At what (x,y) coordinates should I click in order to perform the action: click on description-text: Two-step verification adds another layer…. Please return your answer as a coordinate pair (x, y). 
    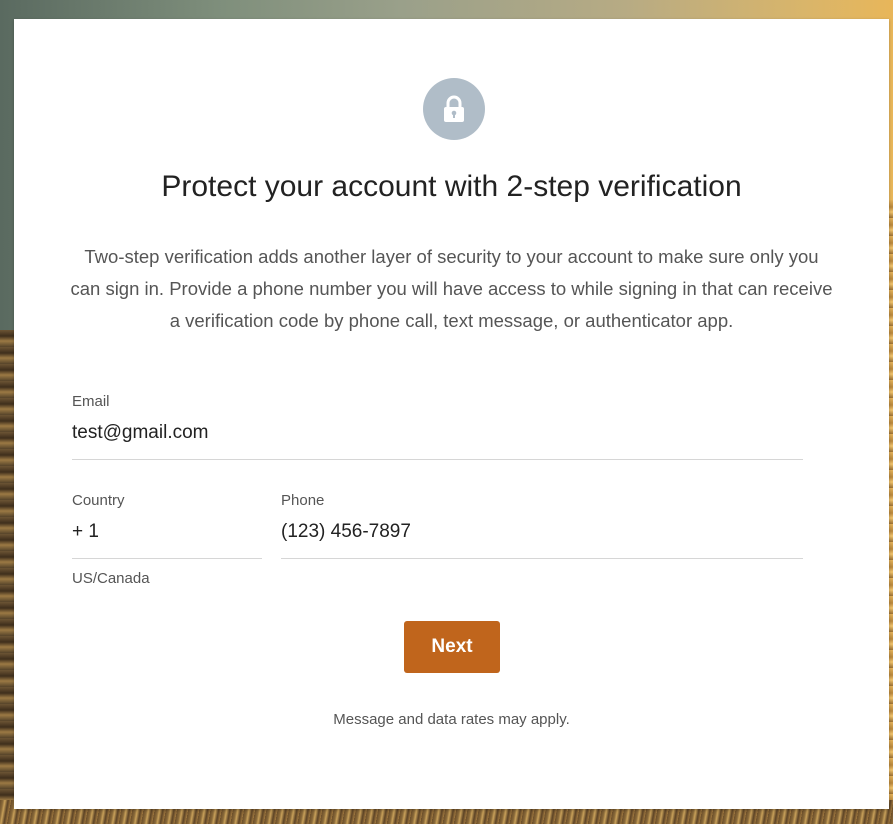
    Looking at the image, I should click on (451, 288).